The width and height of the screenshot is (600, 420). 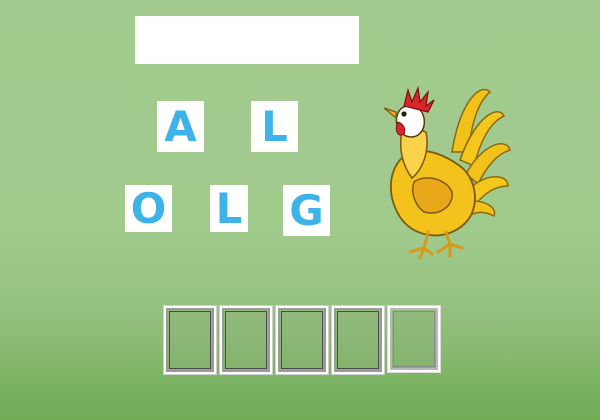 What do you see at coordinates (180, 126) in the screenshot?
I see `letter-tile-a: A` at bounding box center [180, 126].